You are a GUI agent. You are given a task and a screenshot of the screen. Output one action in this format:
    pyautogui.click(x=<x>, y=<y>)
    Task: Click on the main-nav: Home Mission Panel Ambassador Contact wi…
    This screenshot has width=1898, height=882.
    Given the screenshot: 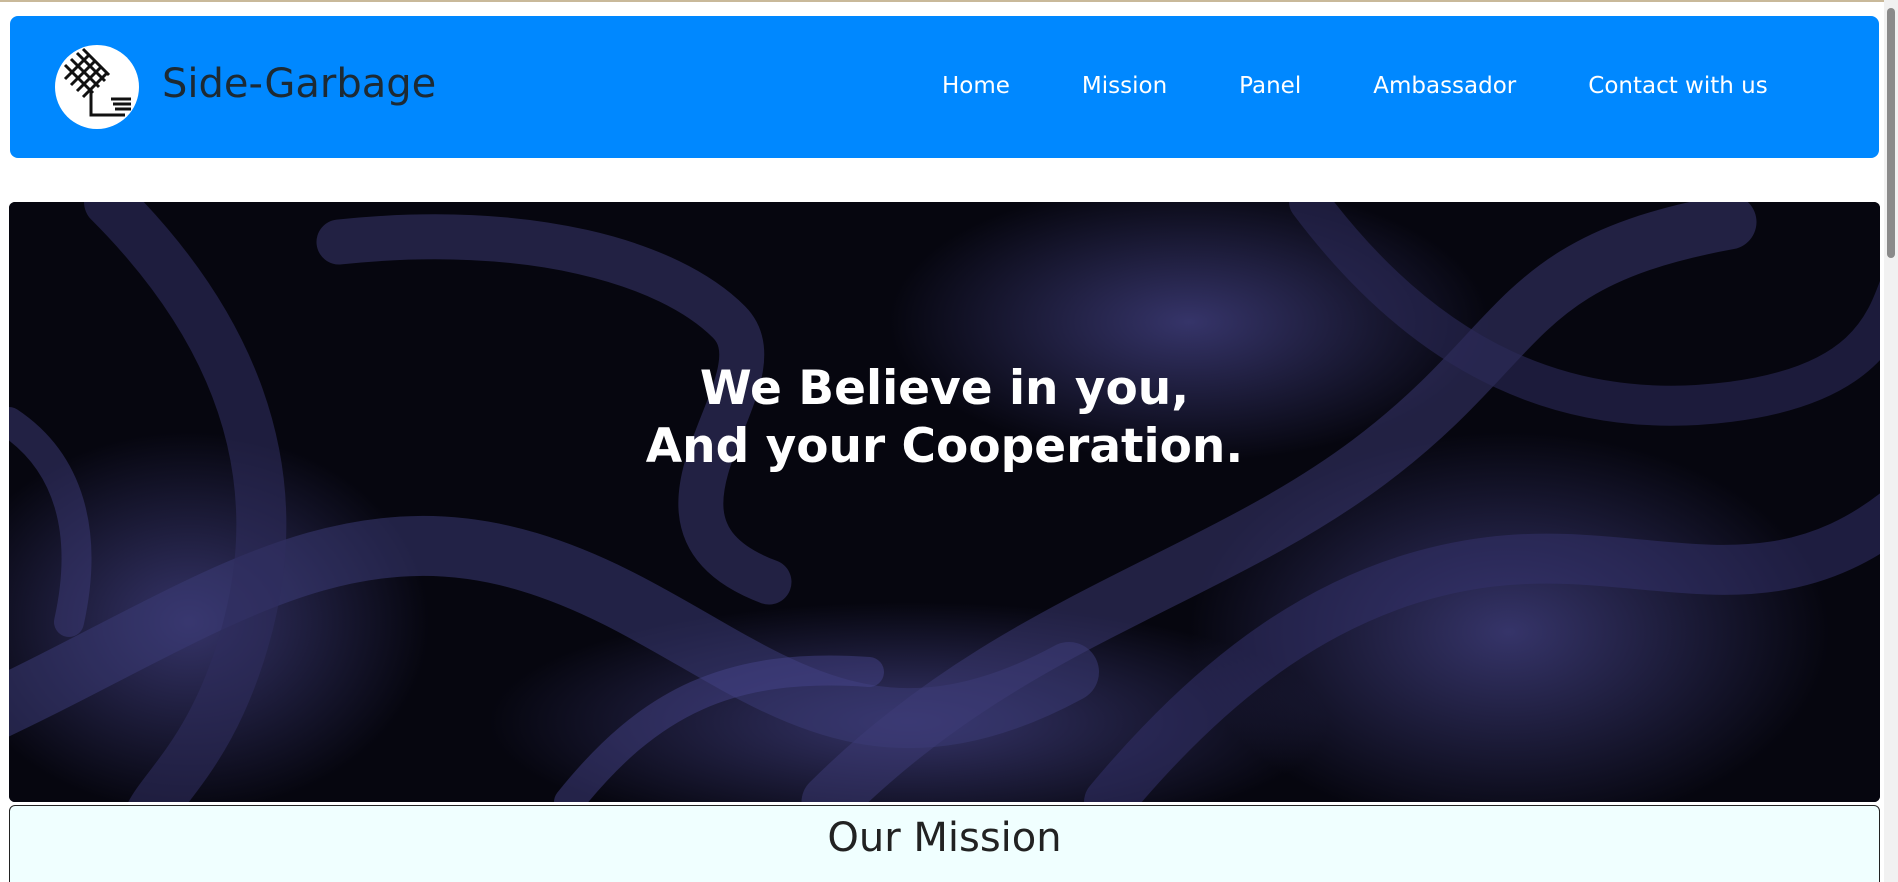 What is the action you would take?
    pyautogui.click(x=1355, y=86)
    